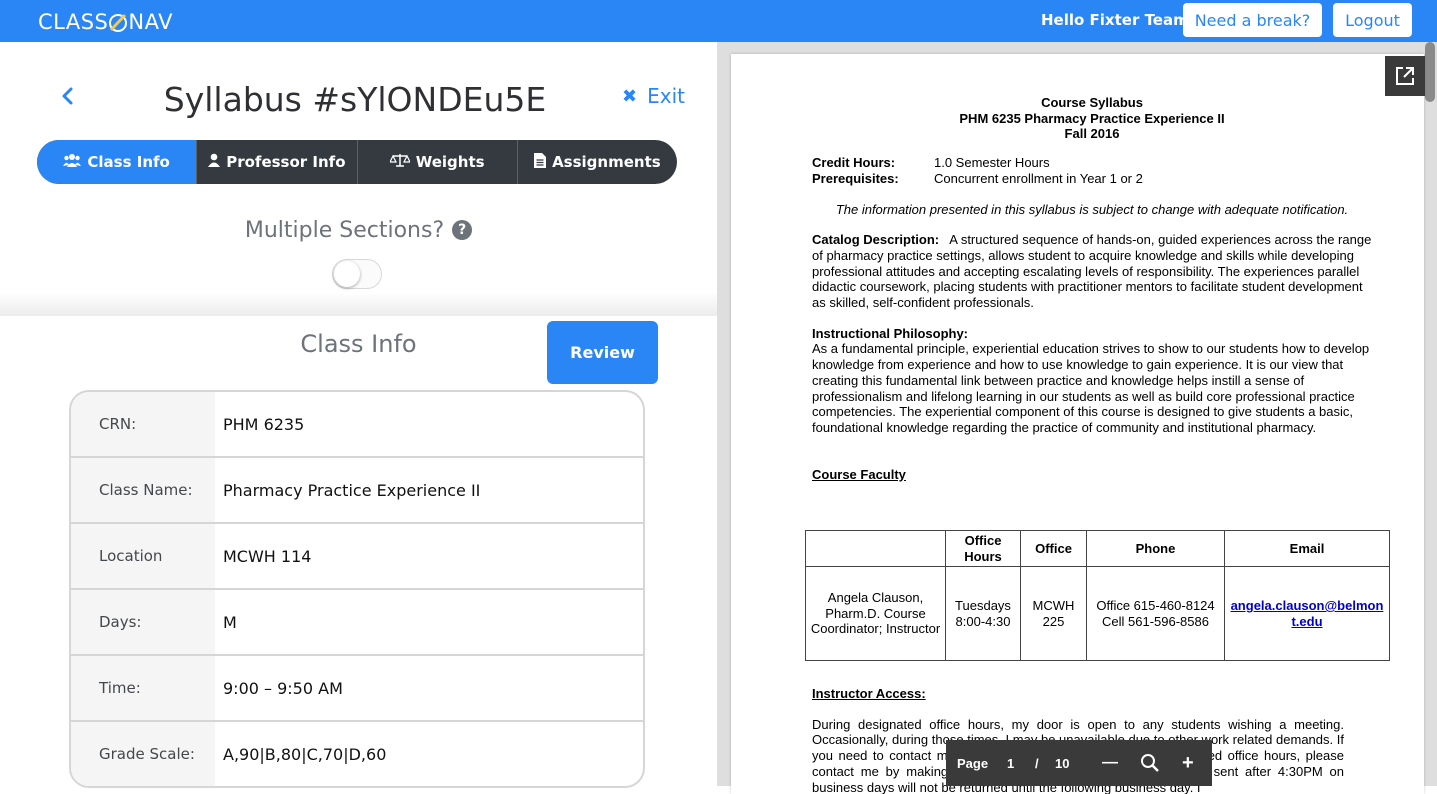 Image resolution: width=1437 pixels, height=794 pixels. I want to click on multiple-sections-heading: Multiple Sections??, so click(358, 230).